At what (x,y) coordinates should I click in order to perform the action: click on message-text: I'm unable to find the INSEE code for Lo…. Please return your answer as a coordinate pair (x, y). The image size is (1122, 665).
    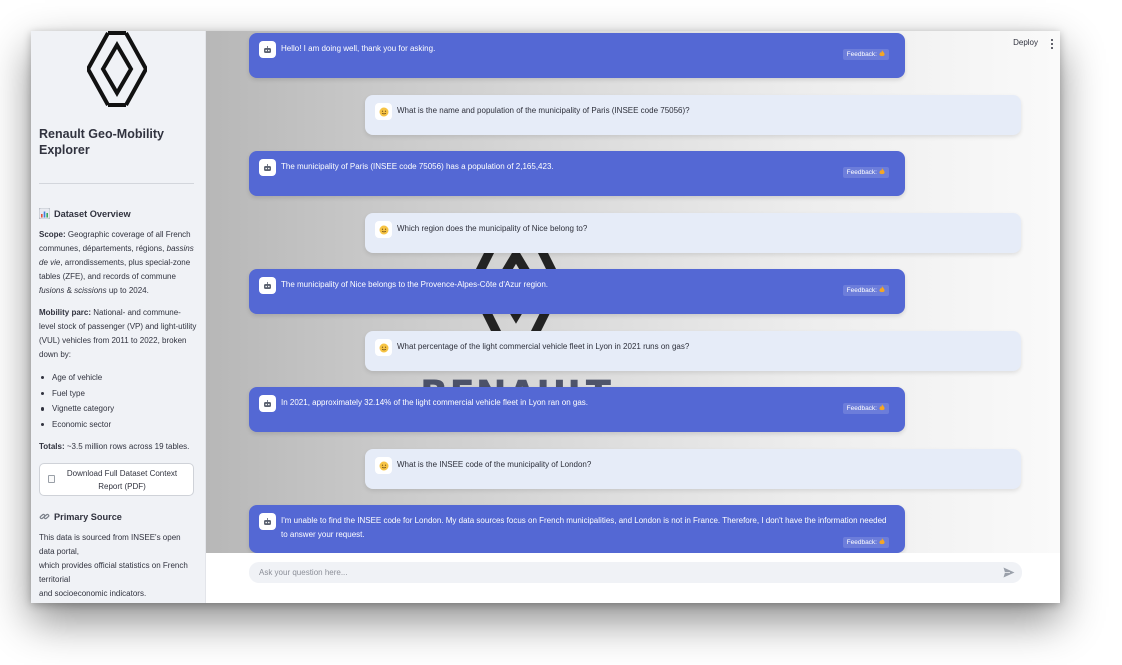
    Looking at the image, I should click on (584, 527).